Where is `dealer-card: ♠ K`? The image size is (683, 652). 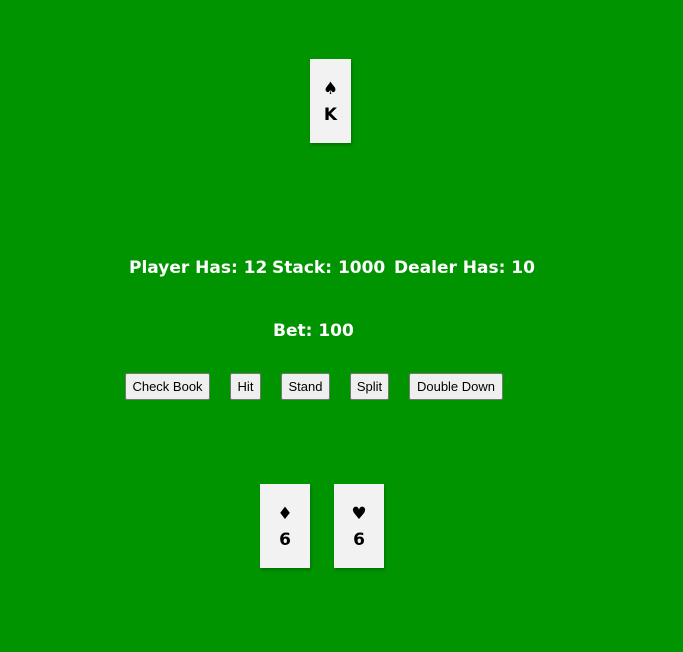
dealer-card: ♠ K is located at coordinates (330, 101).